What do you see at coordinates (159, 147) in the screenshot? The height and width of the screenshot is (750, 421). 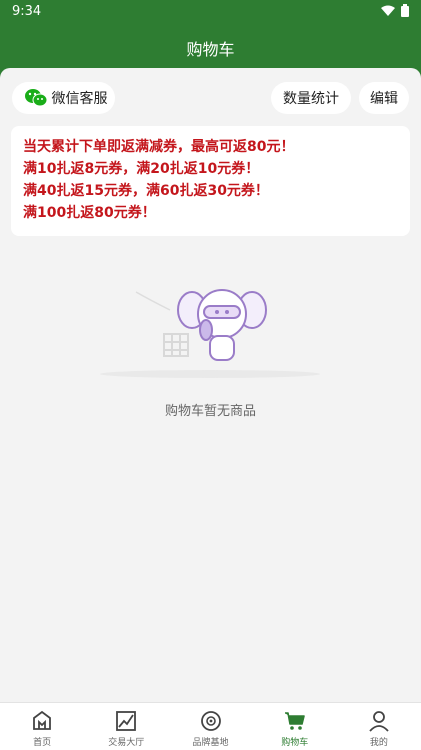 I see `promo-line: 当天累计下单即返满减券，最高可返80元！` at bounding box center [159, 147].